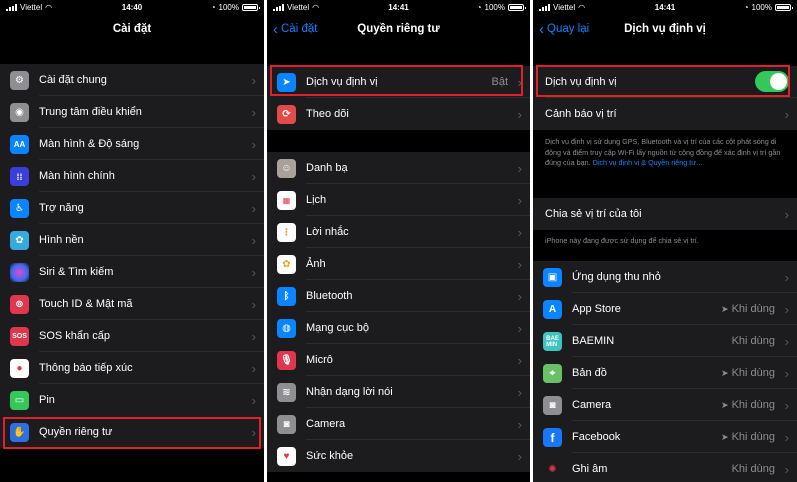  I want to click on permission-item-photos: ✿ Ảnh ›, so click(398, 264).